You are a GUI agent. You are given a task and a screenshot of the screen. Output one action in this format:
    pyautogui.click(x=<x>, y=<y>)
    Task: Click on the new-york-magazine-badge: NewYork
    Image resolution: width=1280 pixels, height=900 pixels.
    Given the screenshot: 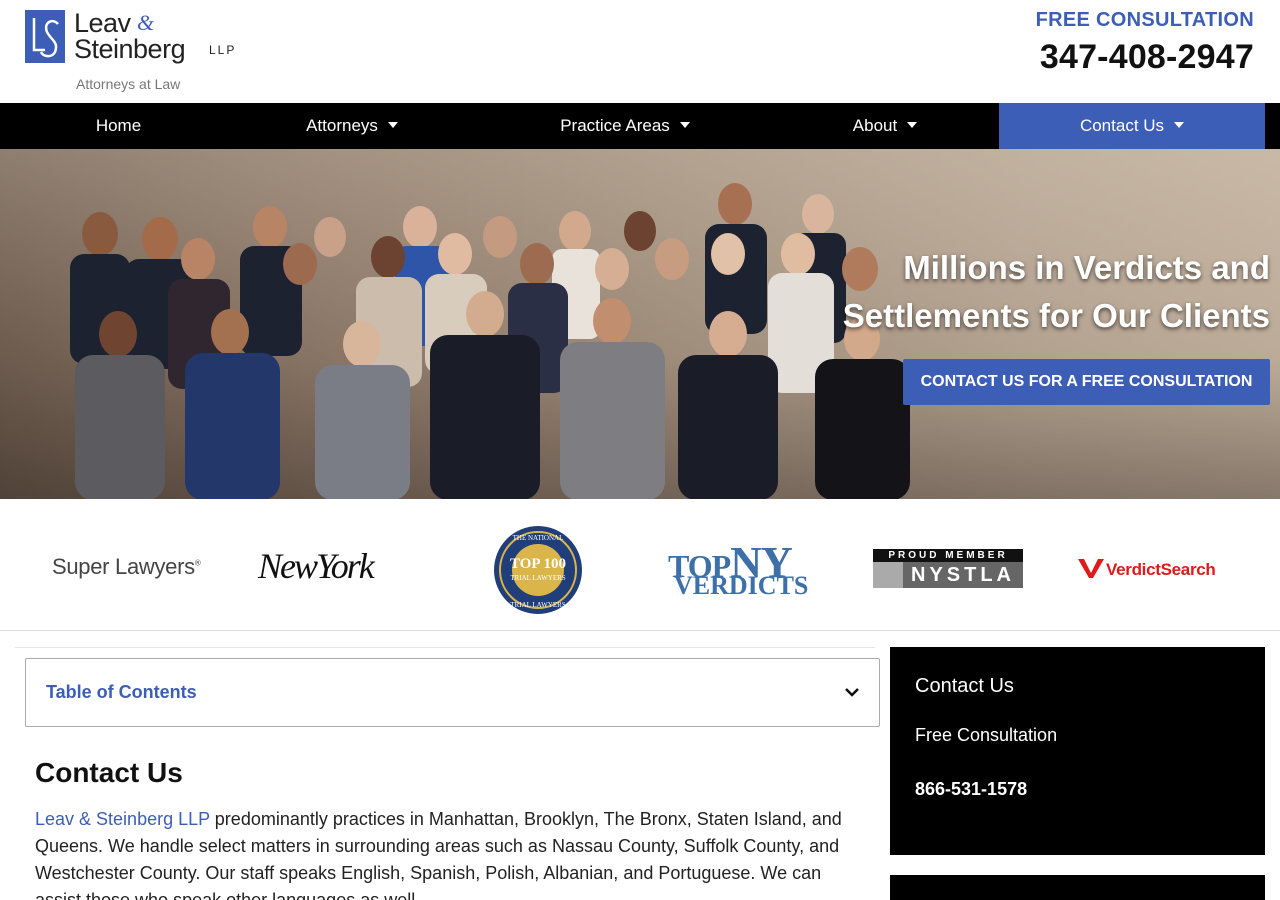 What is the action you would take?
    pyautogui.click(x=316, y=566)
    